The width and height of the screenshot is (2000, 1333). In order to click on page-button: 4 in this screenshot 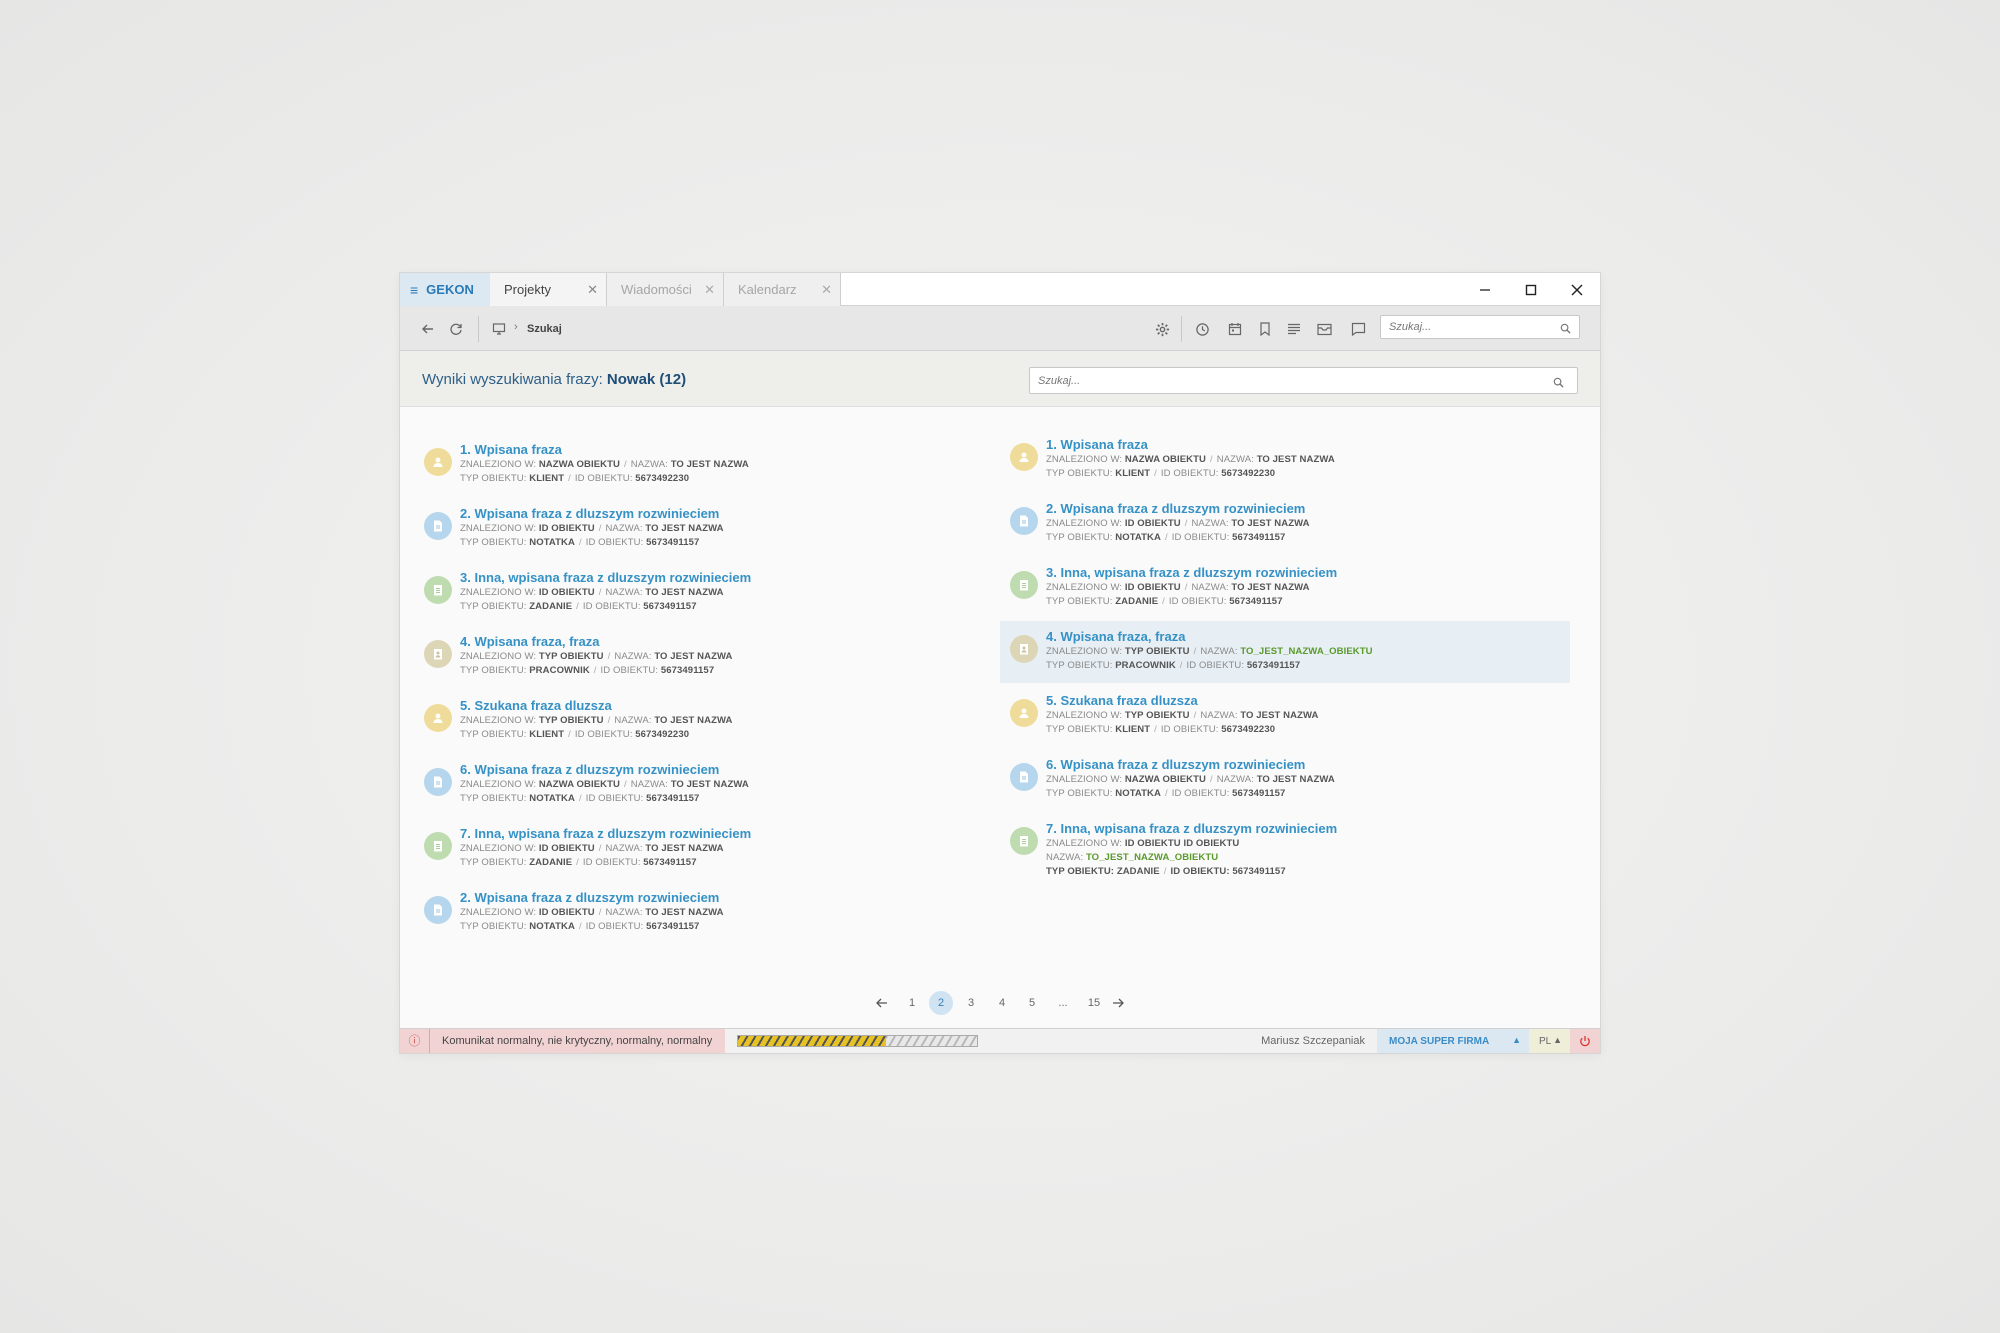, I will do `click(1002, 1003)`.